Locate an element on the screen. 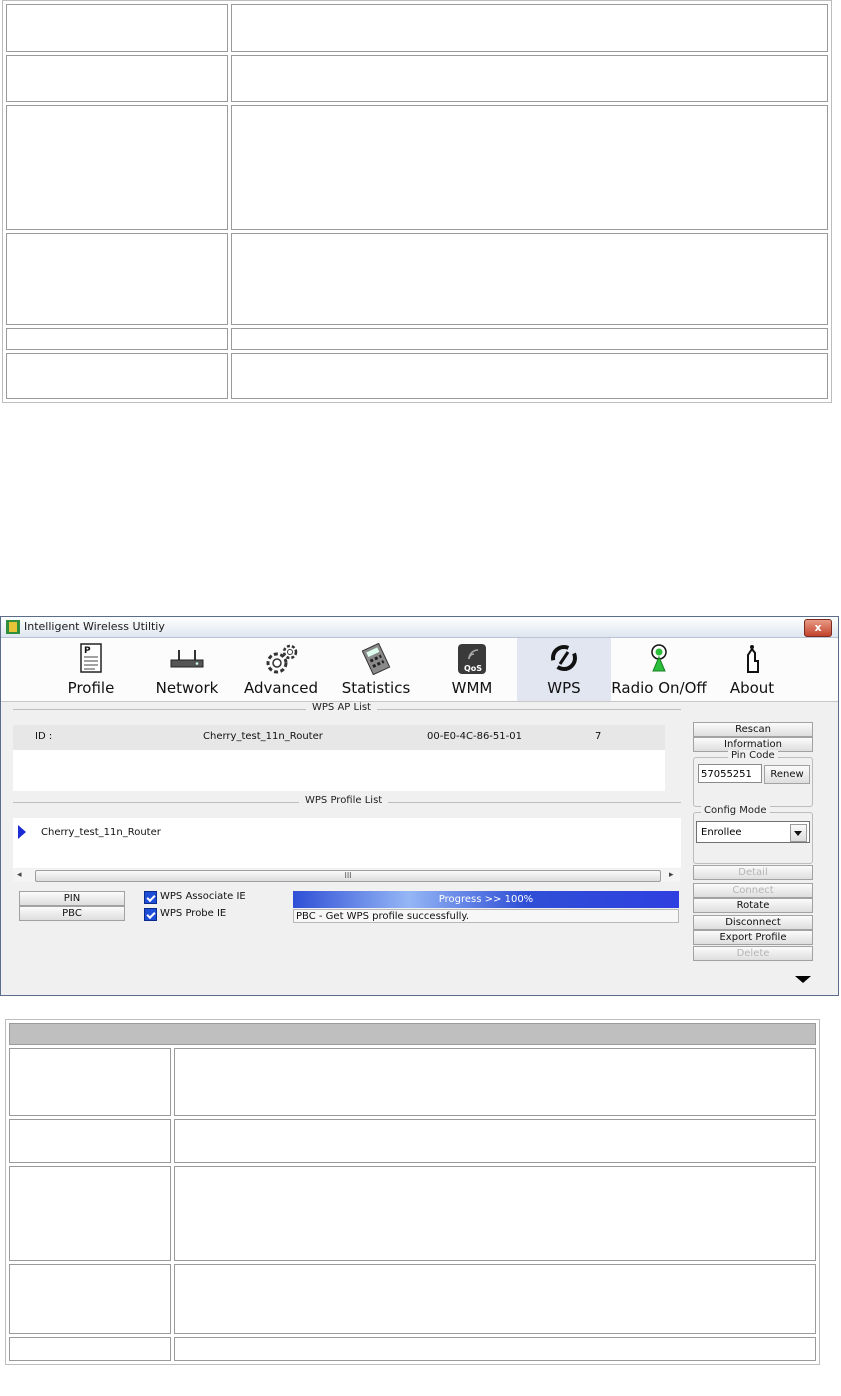 The height and width of the screenshot is (1396, 841). progress-text: Progress >> 100% is located at coordinates (486, 899).